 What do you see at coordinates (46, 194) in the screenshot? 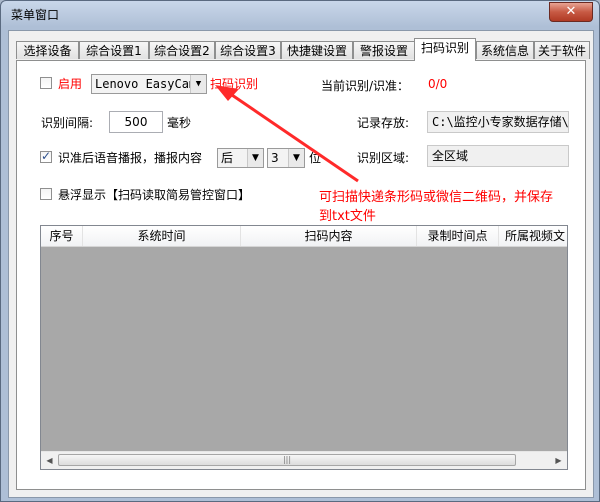
I see `float-display-checkbox` at bounding box center [46, 194].